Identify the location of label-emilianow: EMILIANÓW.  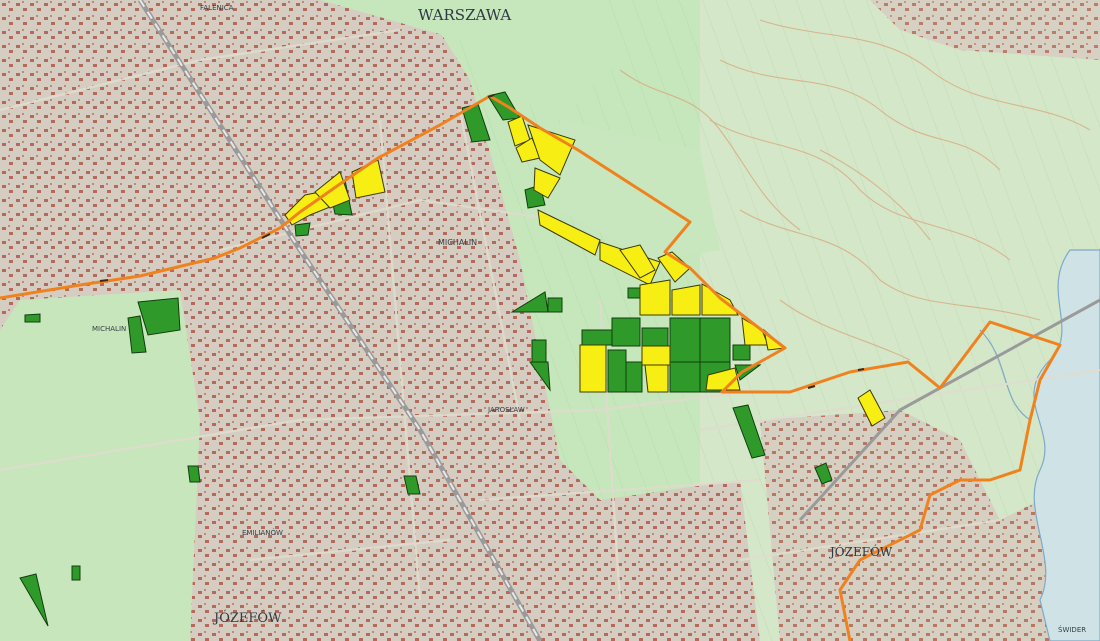
(262, 532).